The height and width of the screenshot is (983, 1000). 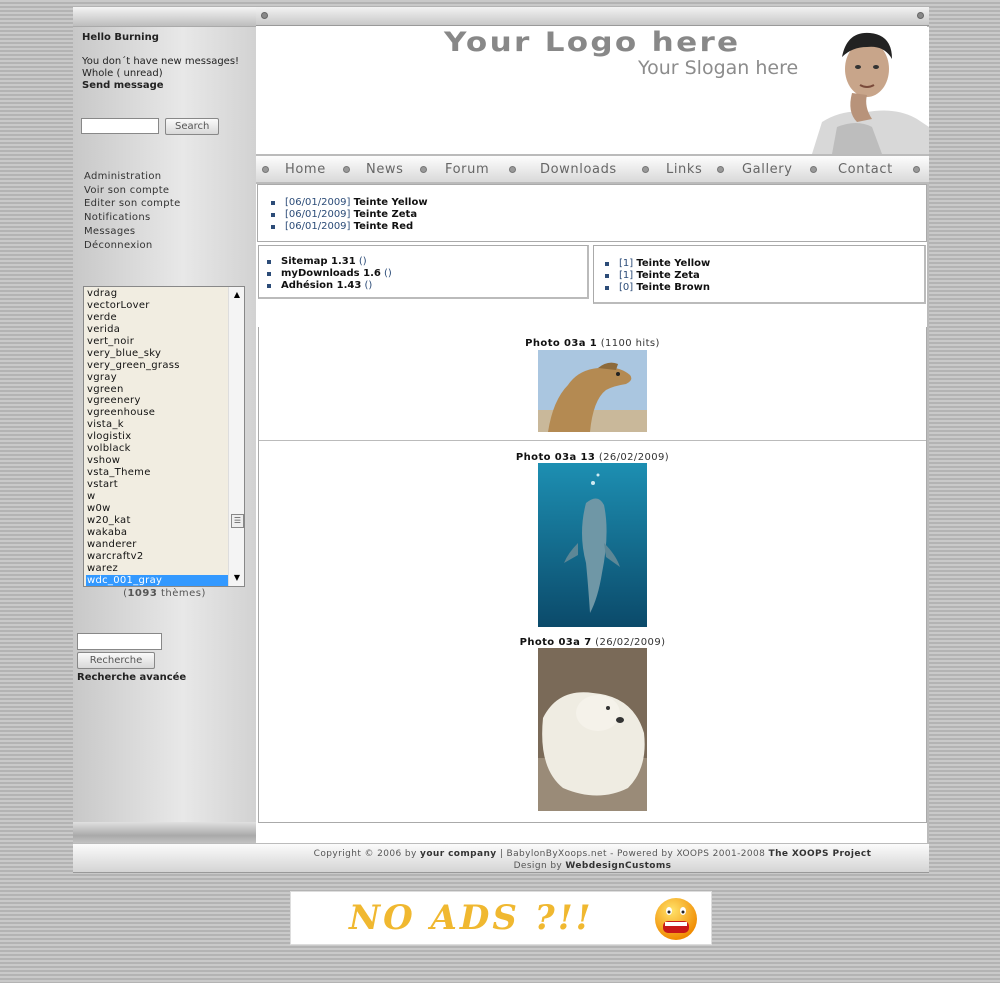 I want to click on search-input, so click(x=120, y=126).